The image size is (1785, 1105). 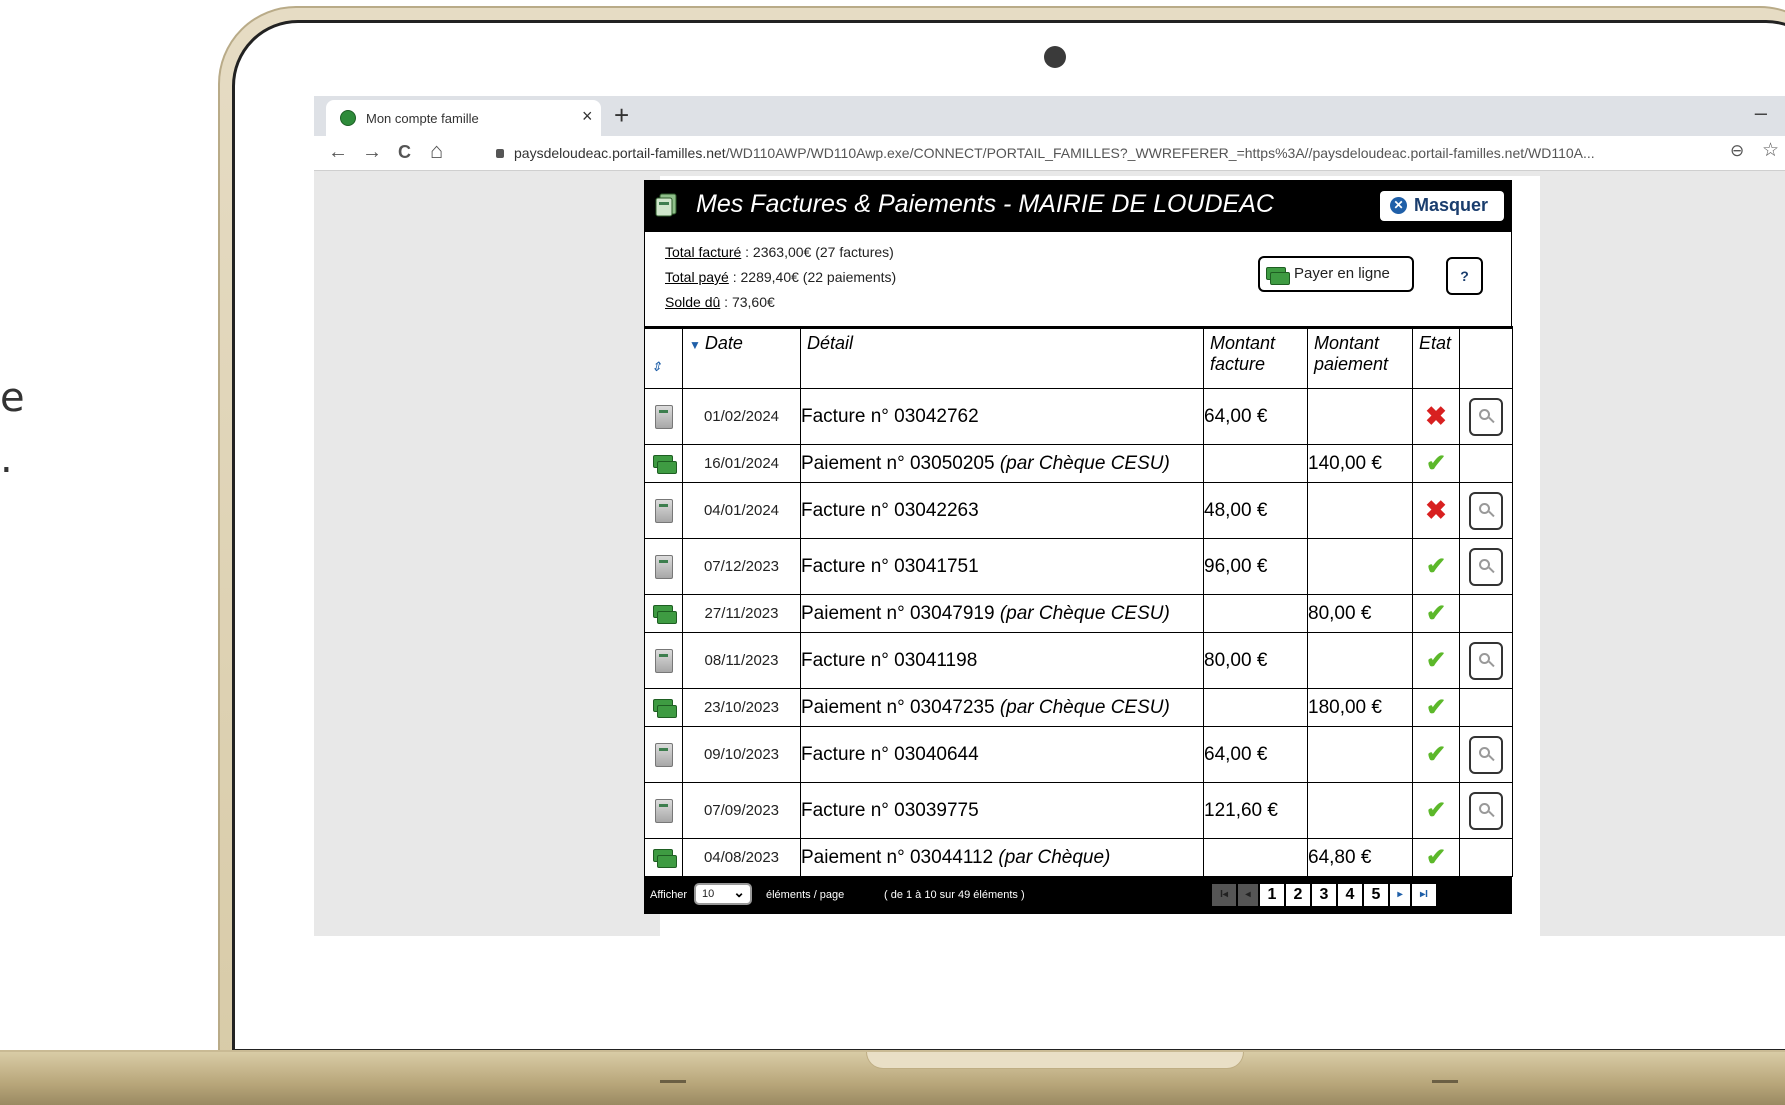 I want to click on sort-descending-icon: ▼, so click(x=695, y=345).